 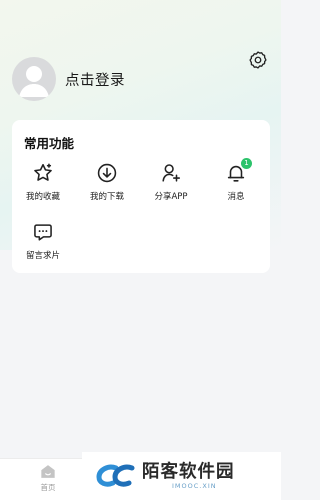 What do you see at coordinates (43, 232) in the screenshot?
I see `comment-icon` at bounding box center [43, 232].